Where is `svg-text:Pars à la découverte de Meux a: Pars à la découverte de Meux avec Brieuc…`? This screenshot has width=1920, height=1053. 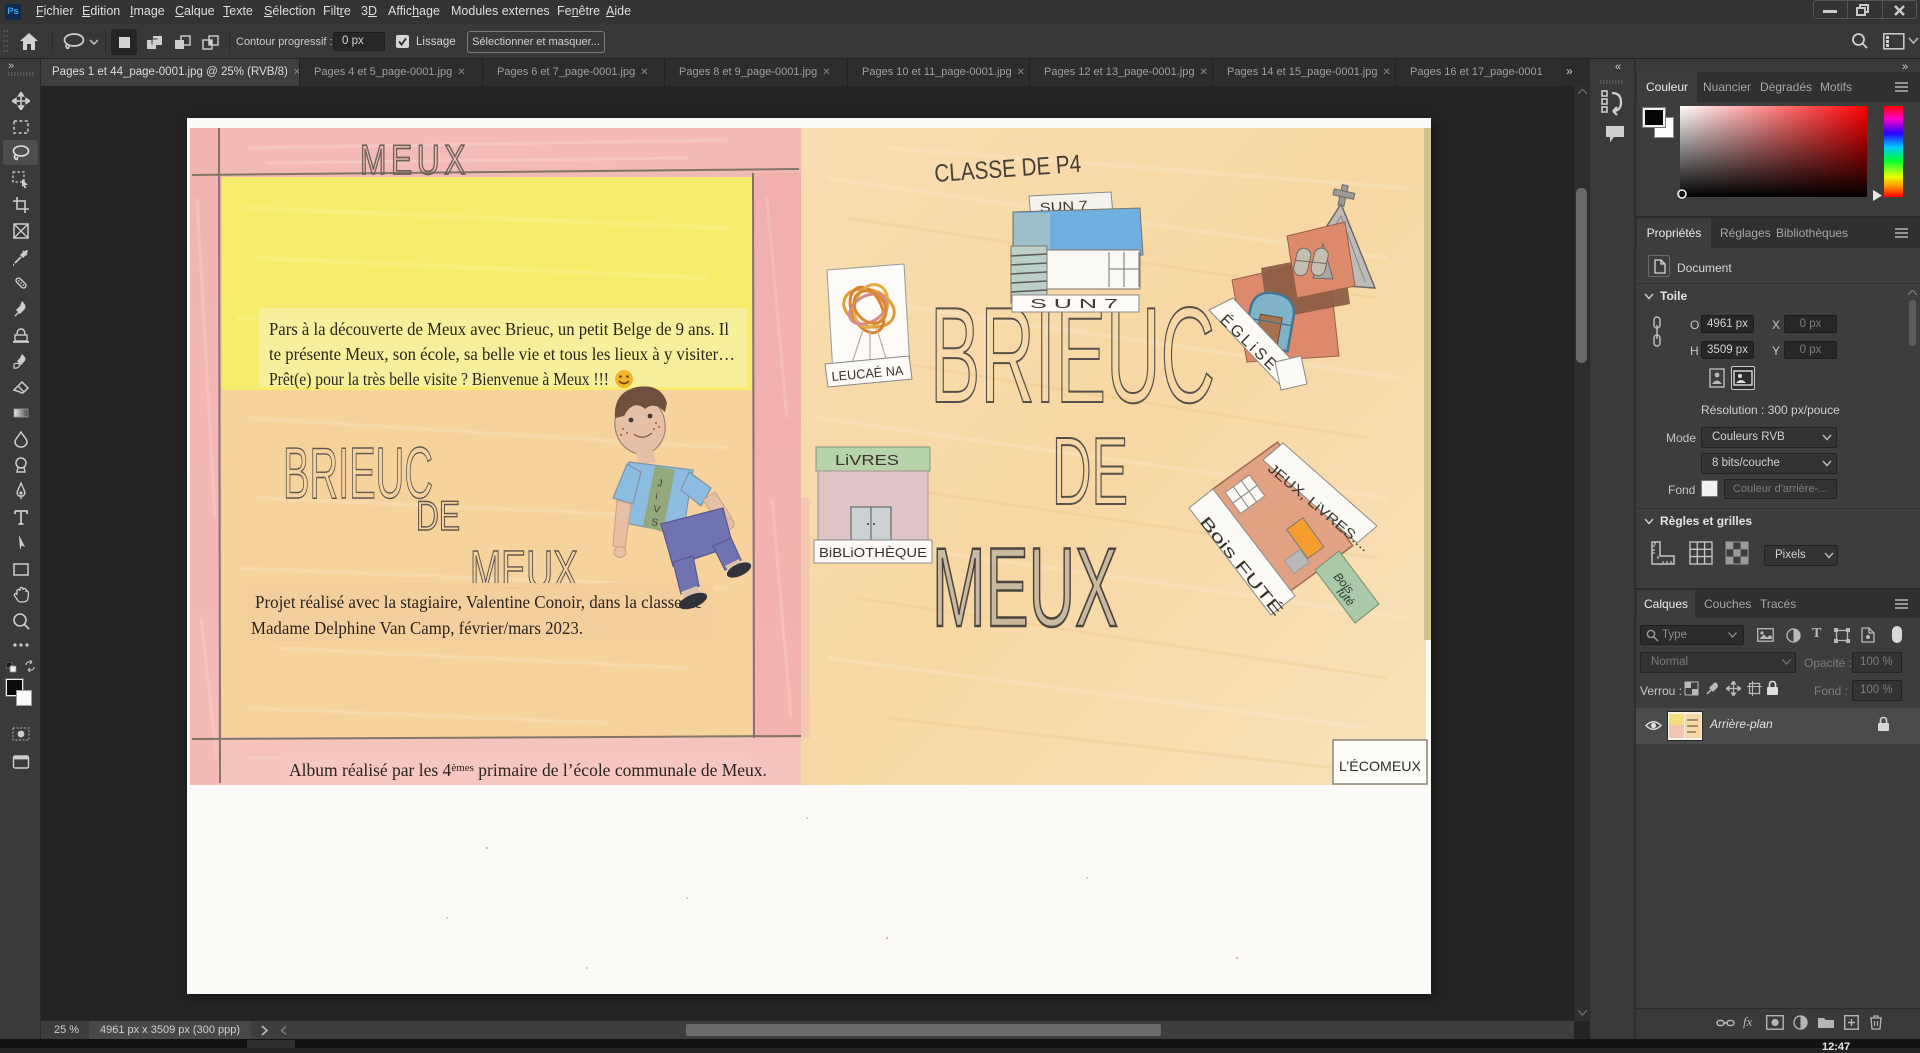 svg-text:Pars à la découverte de Meux a: Pars à la découverte de Meux avec Brieuc… is located at coordinates (499, 329).